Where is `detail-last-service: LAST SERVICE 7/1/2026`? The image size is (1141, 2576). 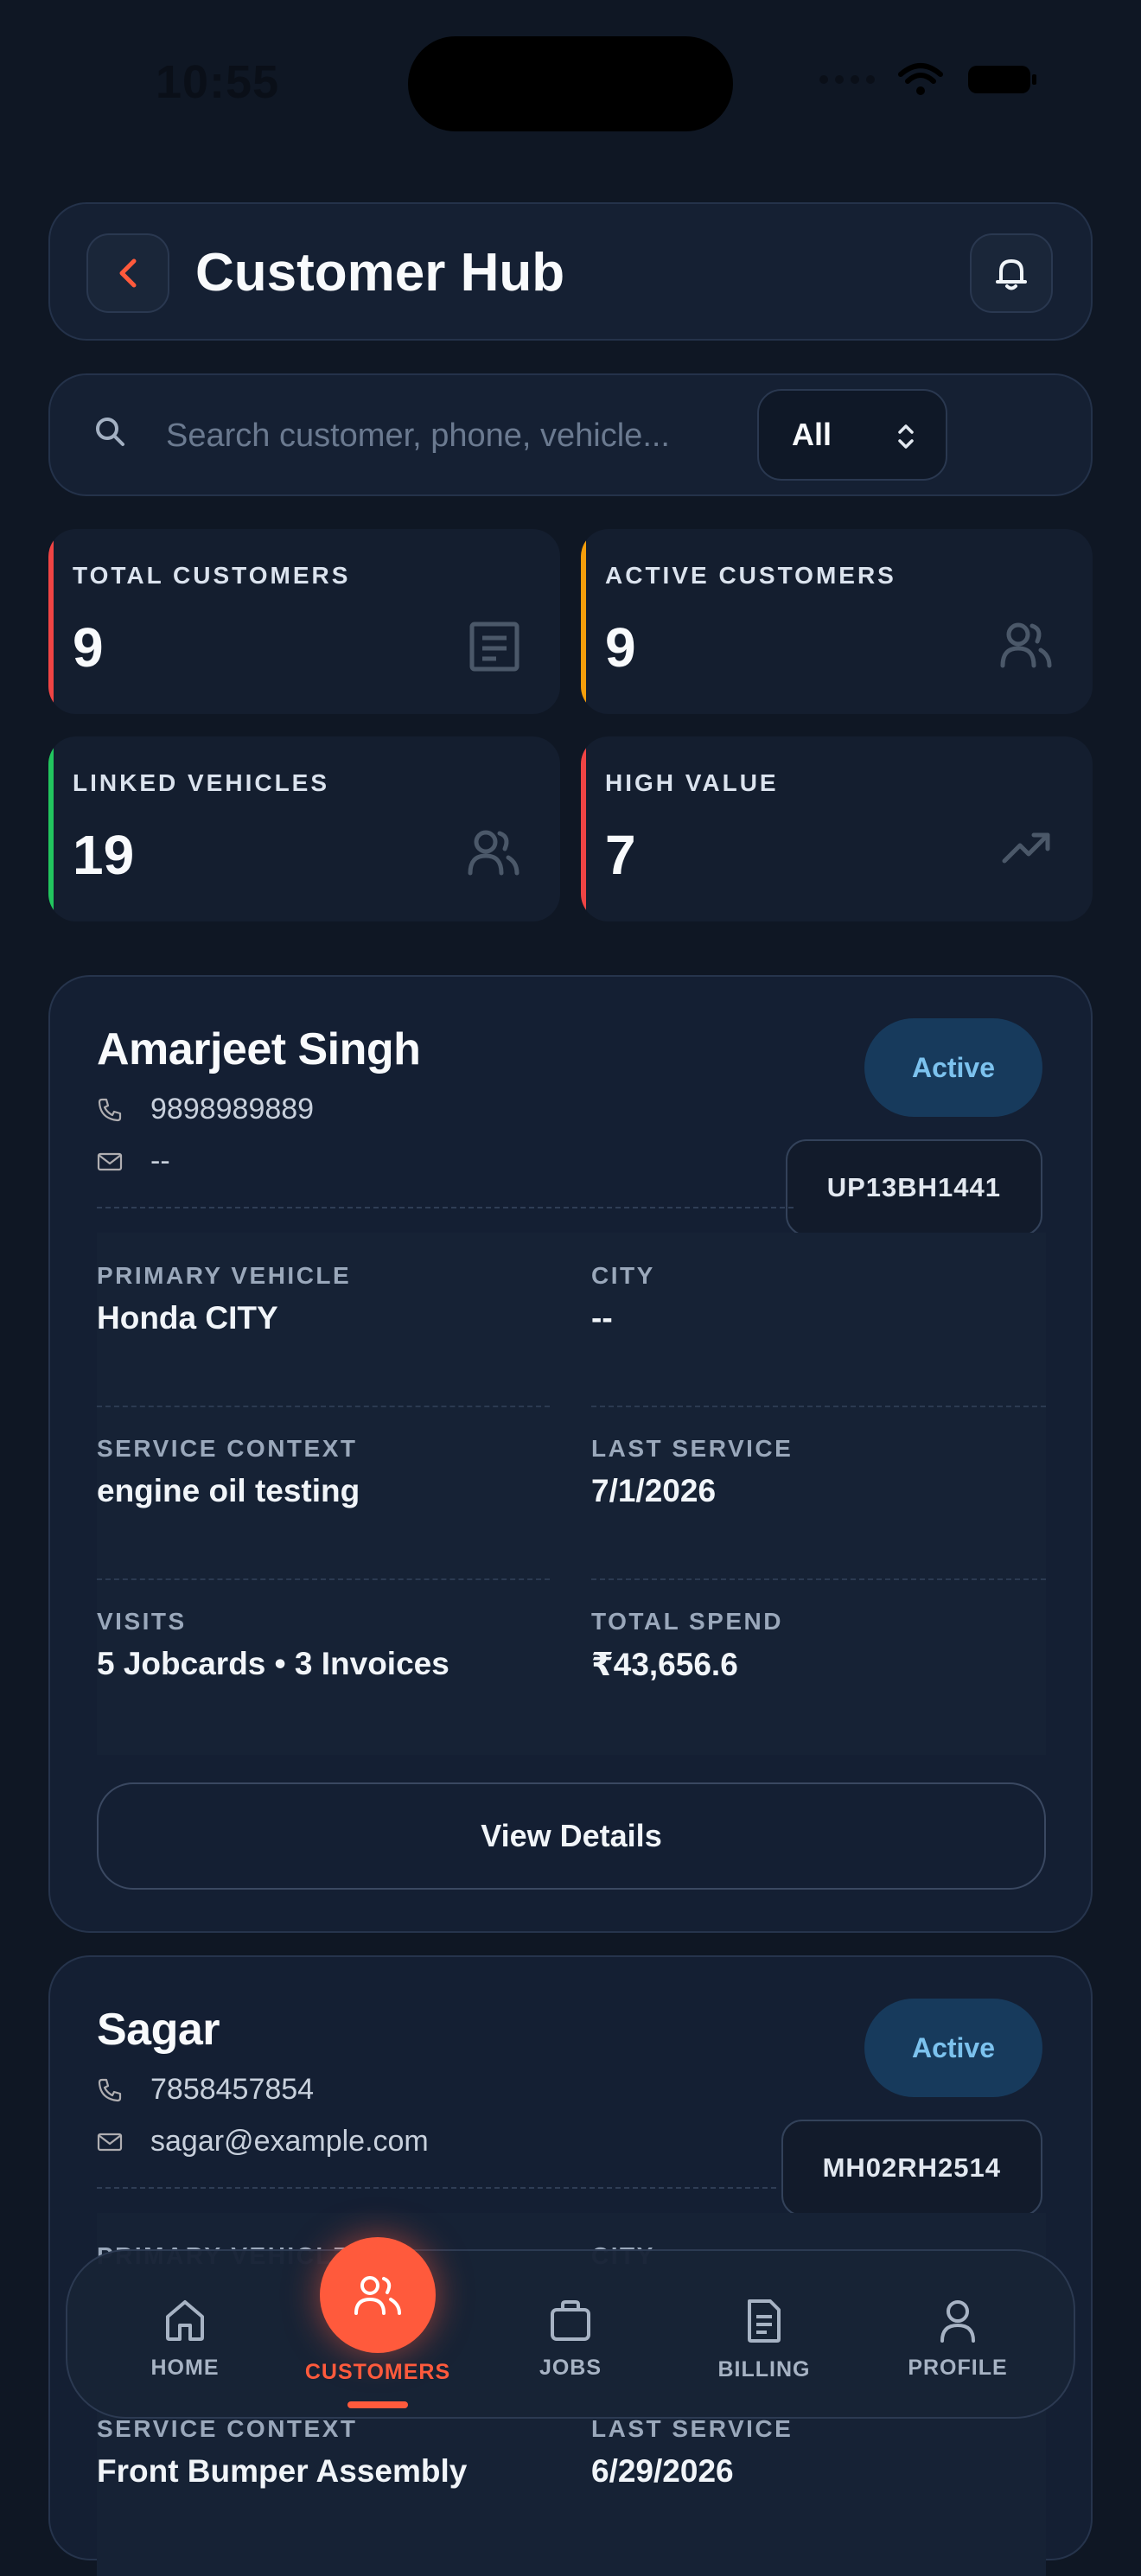
detail-last-service: LAST SERVICE 7/1/2026 is located at coordinates (692, 1472).